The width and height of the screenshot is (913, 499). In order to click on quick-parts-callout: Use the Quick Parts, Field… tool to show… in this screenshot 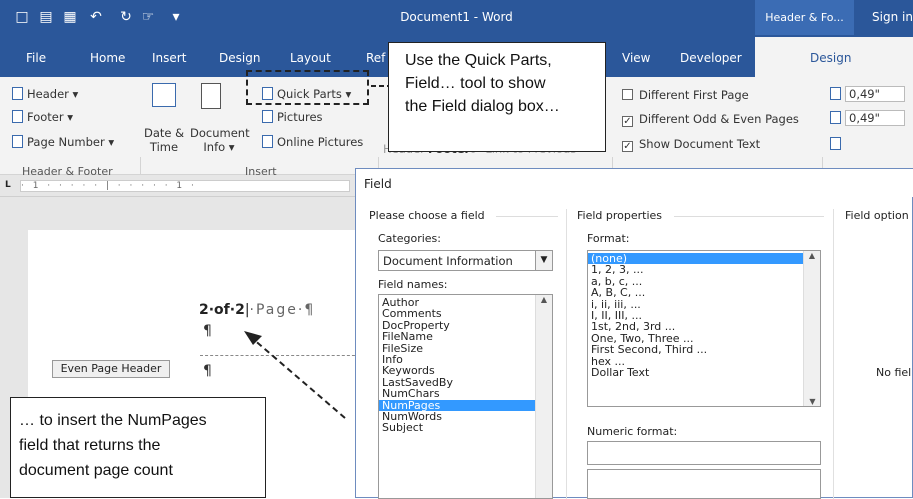, I will do `click(497, 97)`.